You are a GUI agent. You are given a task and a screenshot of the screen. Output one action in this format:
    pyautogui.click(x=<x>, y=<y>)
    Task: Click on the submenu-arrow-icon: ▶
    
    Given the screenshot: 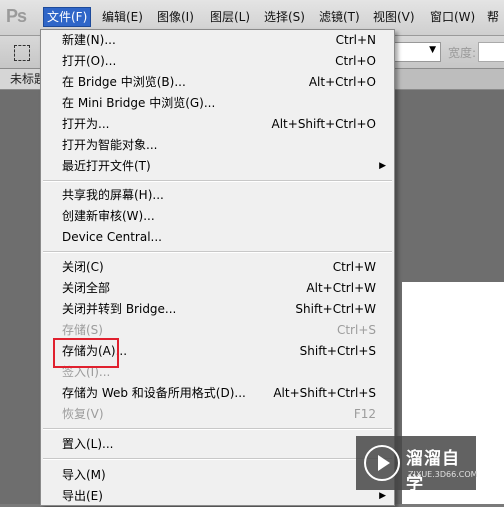 What is the action you would take?
    pyautogui.click(x=382, y=166)
    